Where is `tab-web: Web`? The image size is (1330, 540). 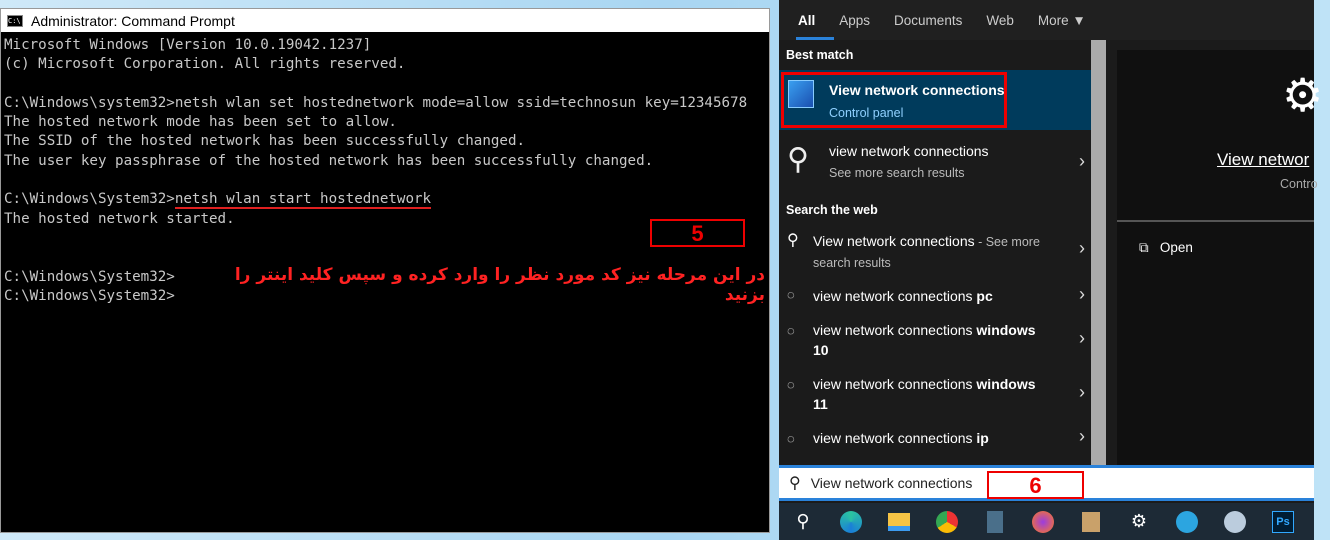
tab-web: Web is located at coordinates (1000, 20).